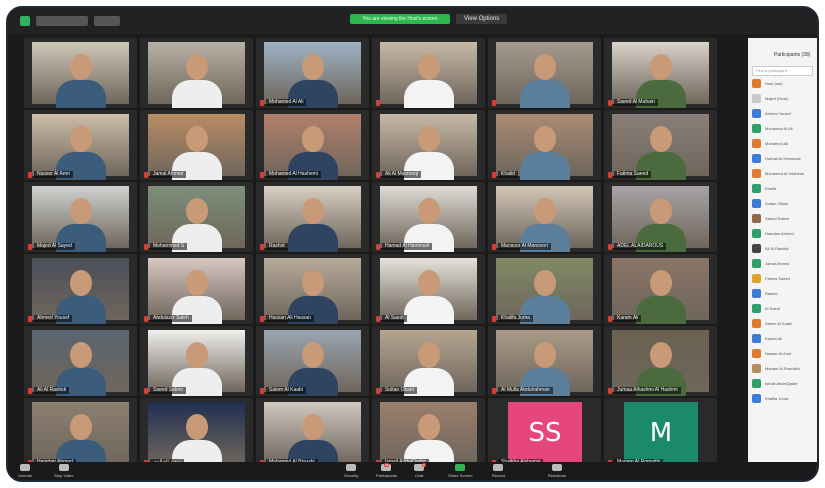 The width and height of the screenshot is (825, 488). Describe the element at coordinates (640, 246) in the screenshot. I see `participant-name: ADEL ALAIDAROUS` at that location.